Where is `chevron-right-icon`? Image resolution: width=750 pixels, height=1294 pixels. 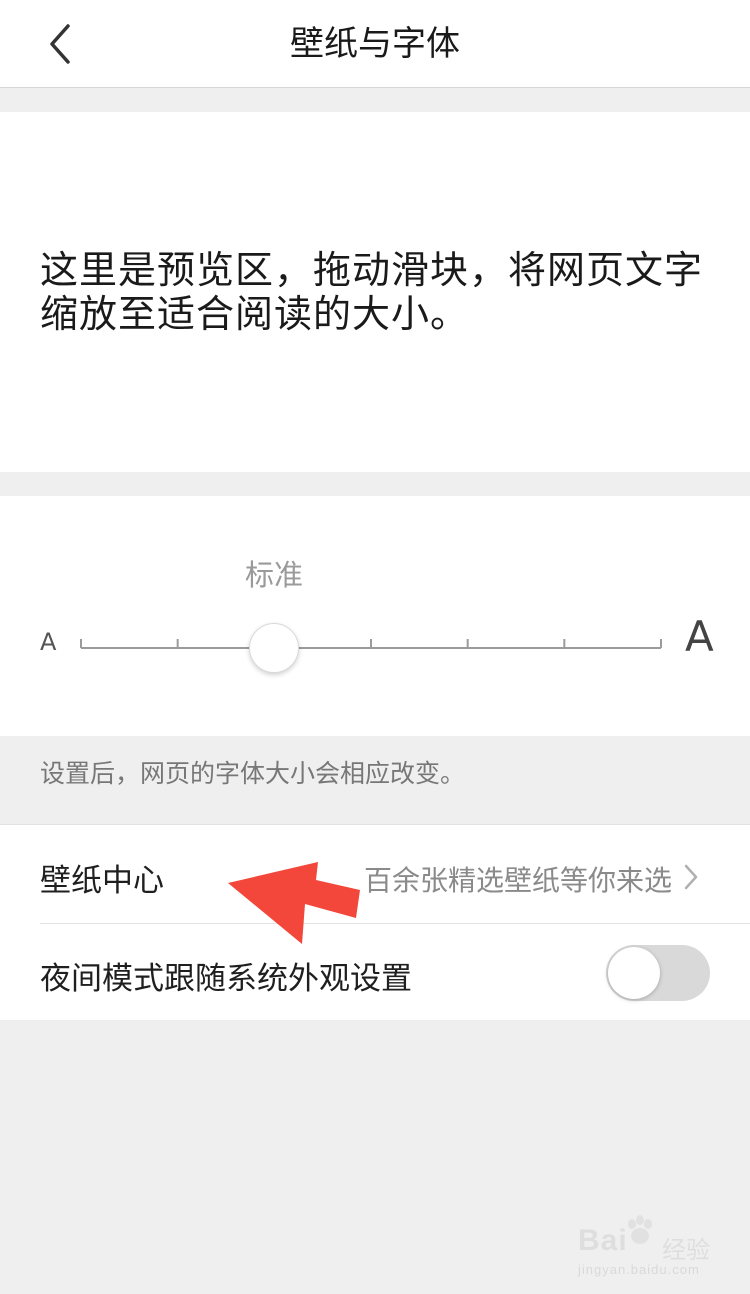 chevron-right-icon is located at coordinates (691, 877).